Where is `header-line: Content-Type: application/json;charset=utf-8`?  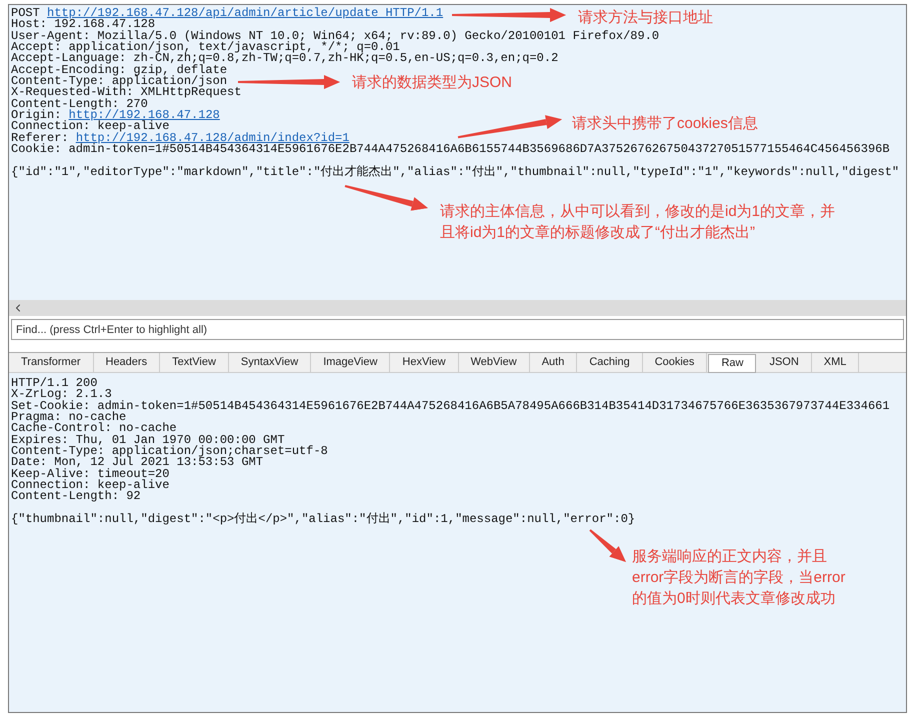 header-line: Content-Type: application/json;charset=utf-8 is located at coordinates (169, 452).